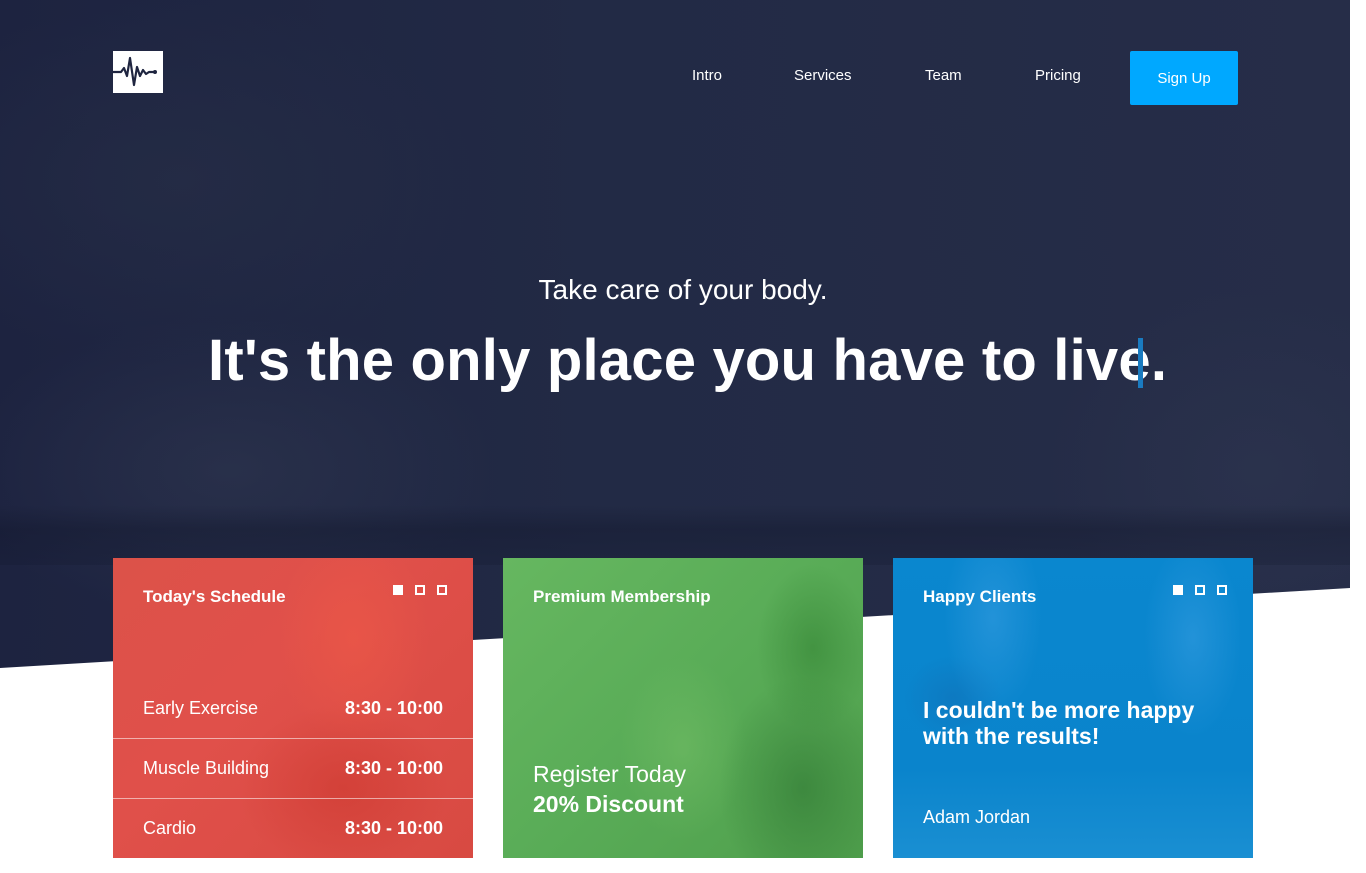 The image size is (1366, 873). I want to click on schedule-row: Early Exercise 8:30 - 10:00, so click(293, 708).